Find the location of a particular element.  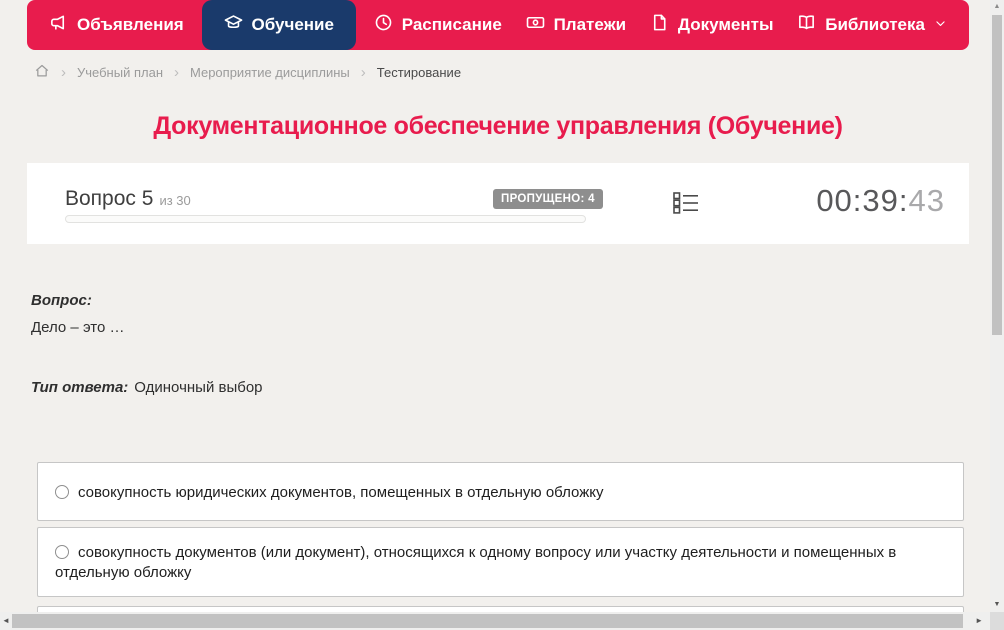

nav-item-label: Документы is located at coordinates (725, 24).